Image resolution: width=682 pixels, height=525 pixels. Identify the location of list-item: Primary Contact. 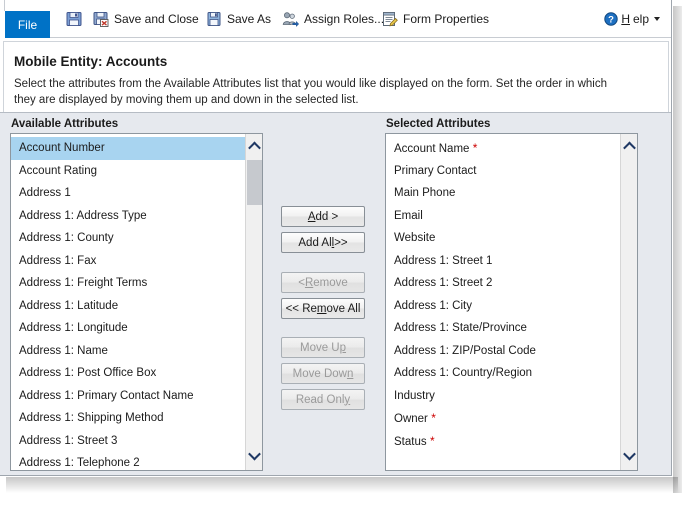
(503, 171).